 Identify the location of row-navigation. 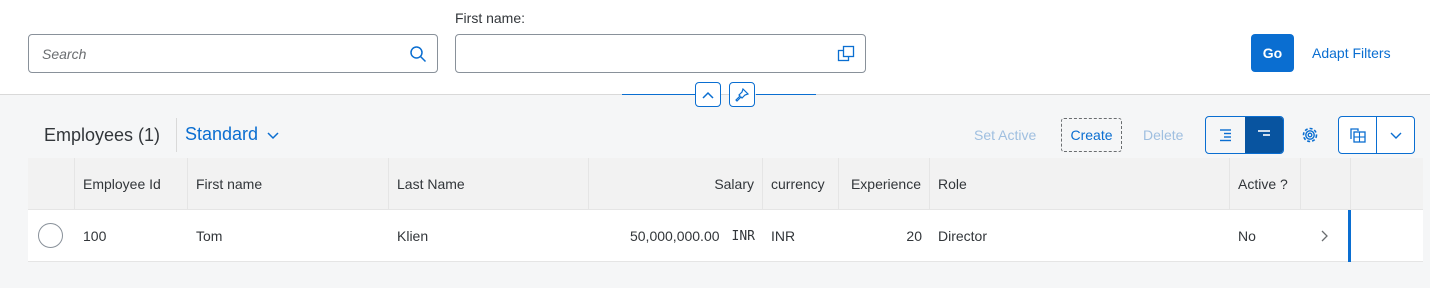
(1327, 236).